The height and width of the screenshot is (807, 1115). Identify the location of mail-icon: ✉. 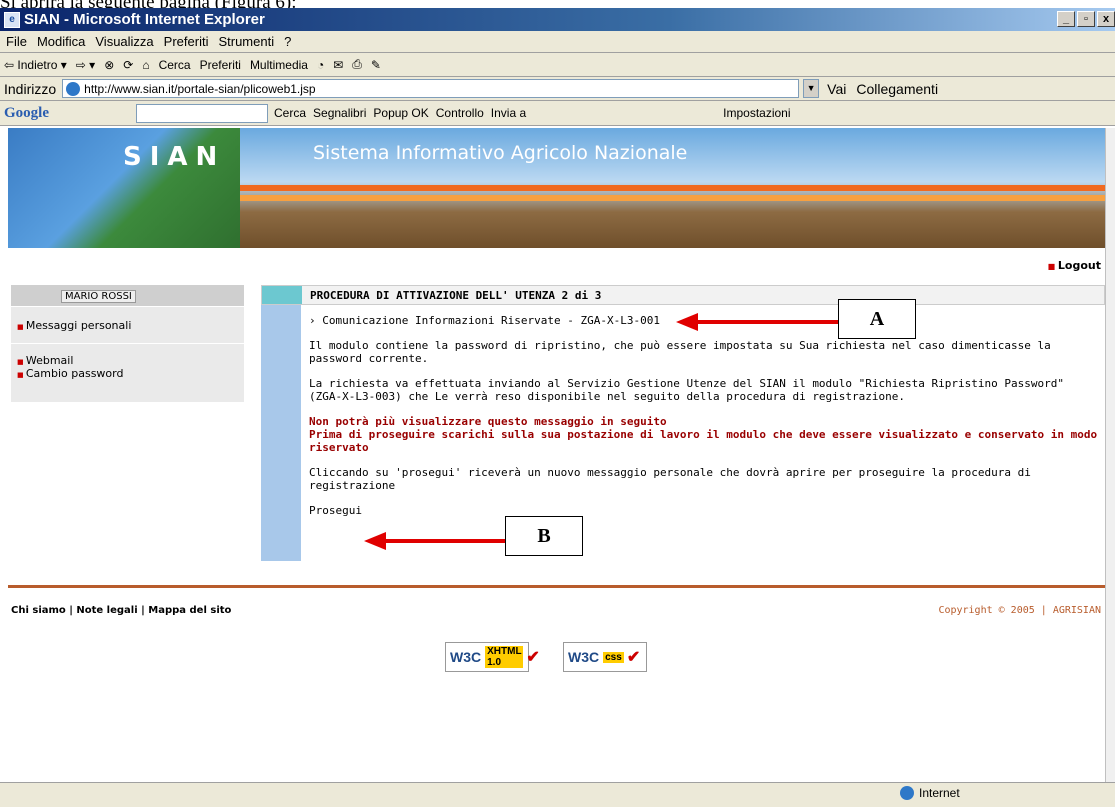
(338, 65).